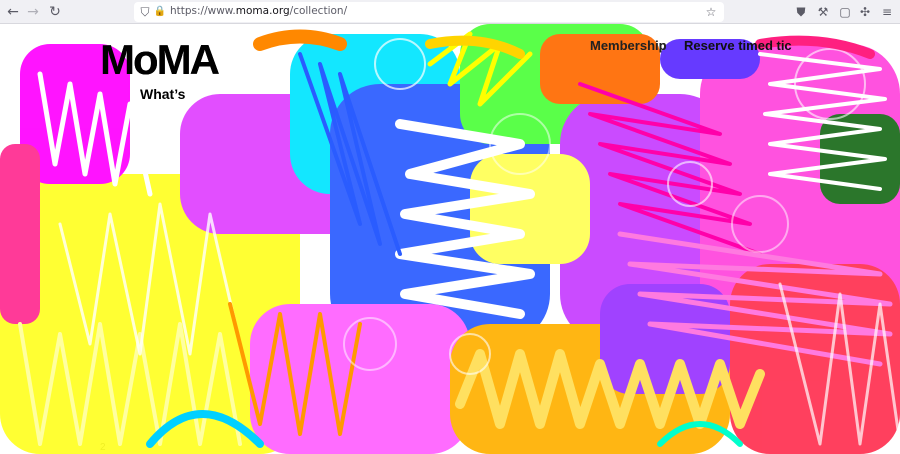 This screenshot has height=454, width=900. Describe the element at coordinates (258, 11) in the screenshot. I see `url-text: https://www.moma.org/collection/` at that location.